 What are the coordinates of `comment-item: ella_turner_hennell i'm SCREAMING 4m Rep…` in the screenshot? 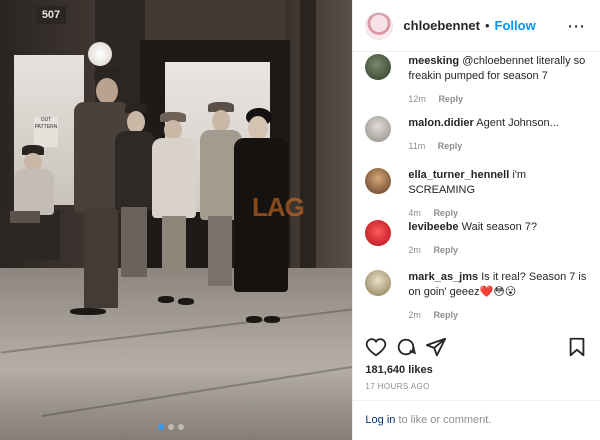 It's located at (476, 193).